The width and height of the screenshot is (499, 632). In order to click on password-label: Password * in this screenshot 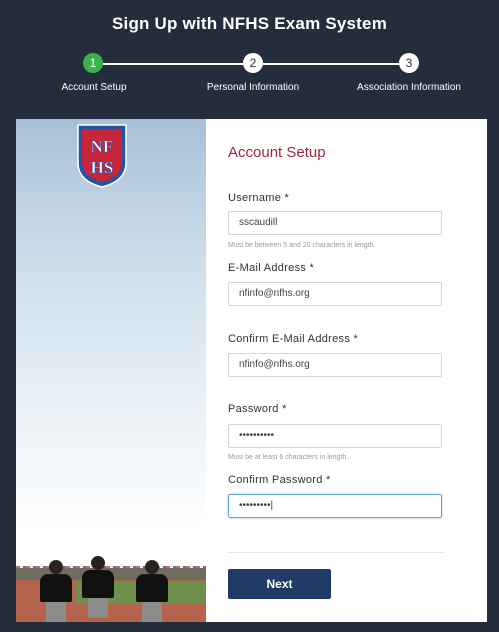, I will do `click(257, 409)`.